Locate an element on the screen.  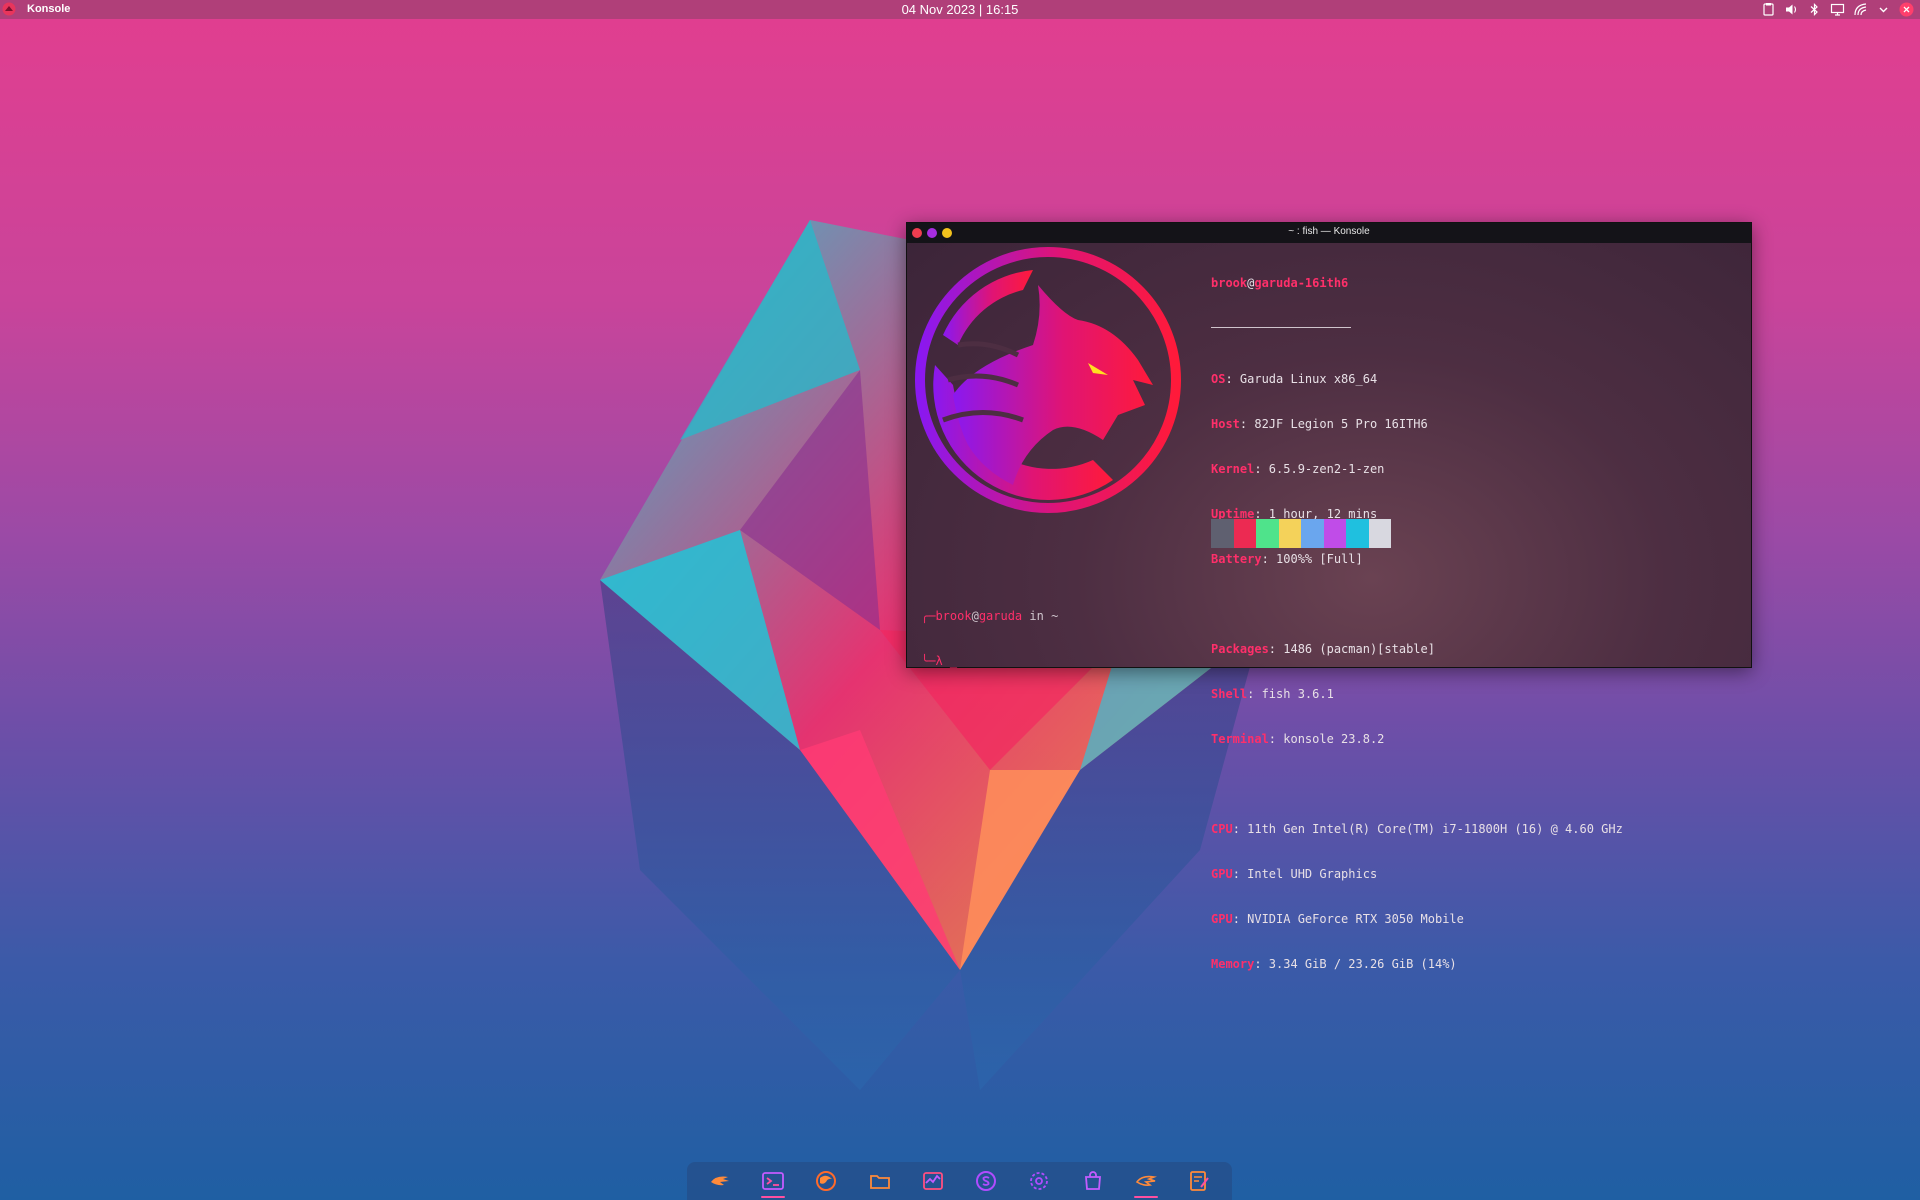
fetch-line: Packages: 1486 (pacman)[stable] is located at coordinates (1417, 649).